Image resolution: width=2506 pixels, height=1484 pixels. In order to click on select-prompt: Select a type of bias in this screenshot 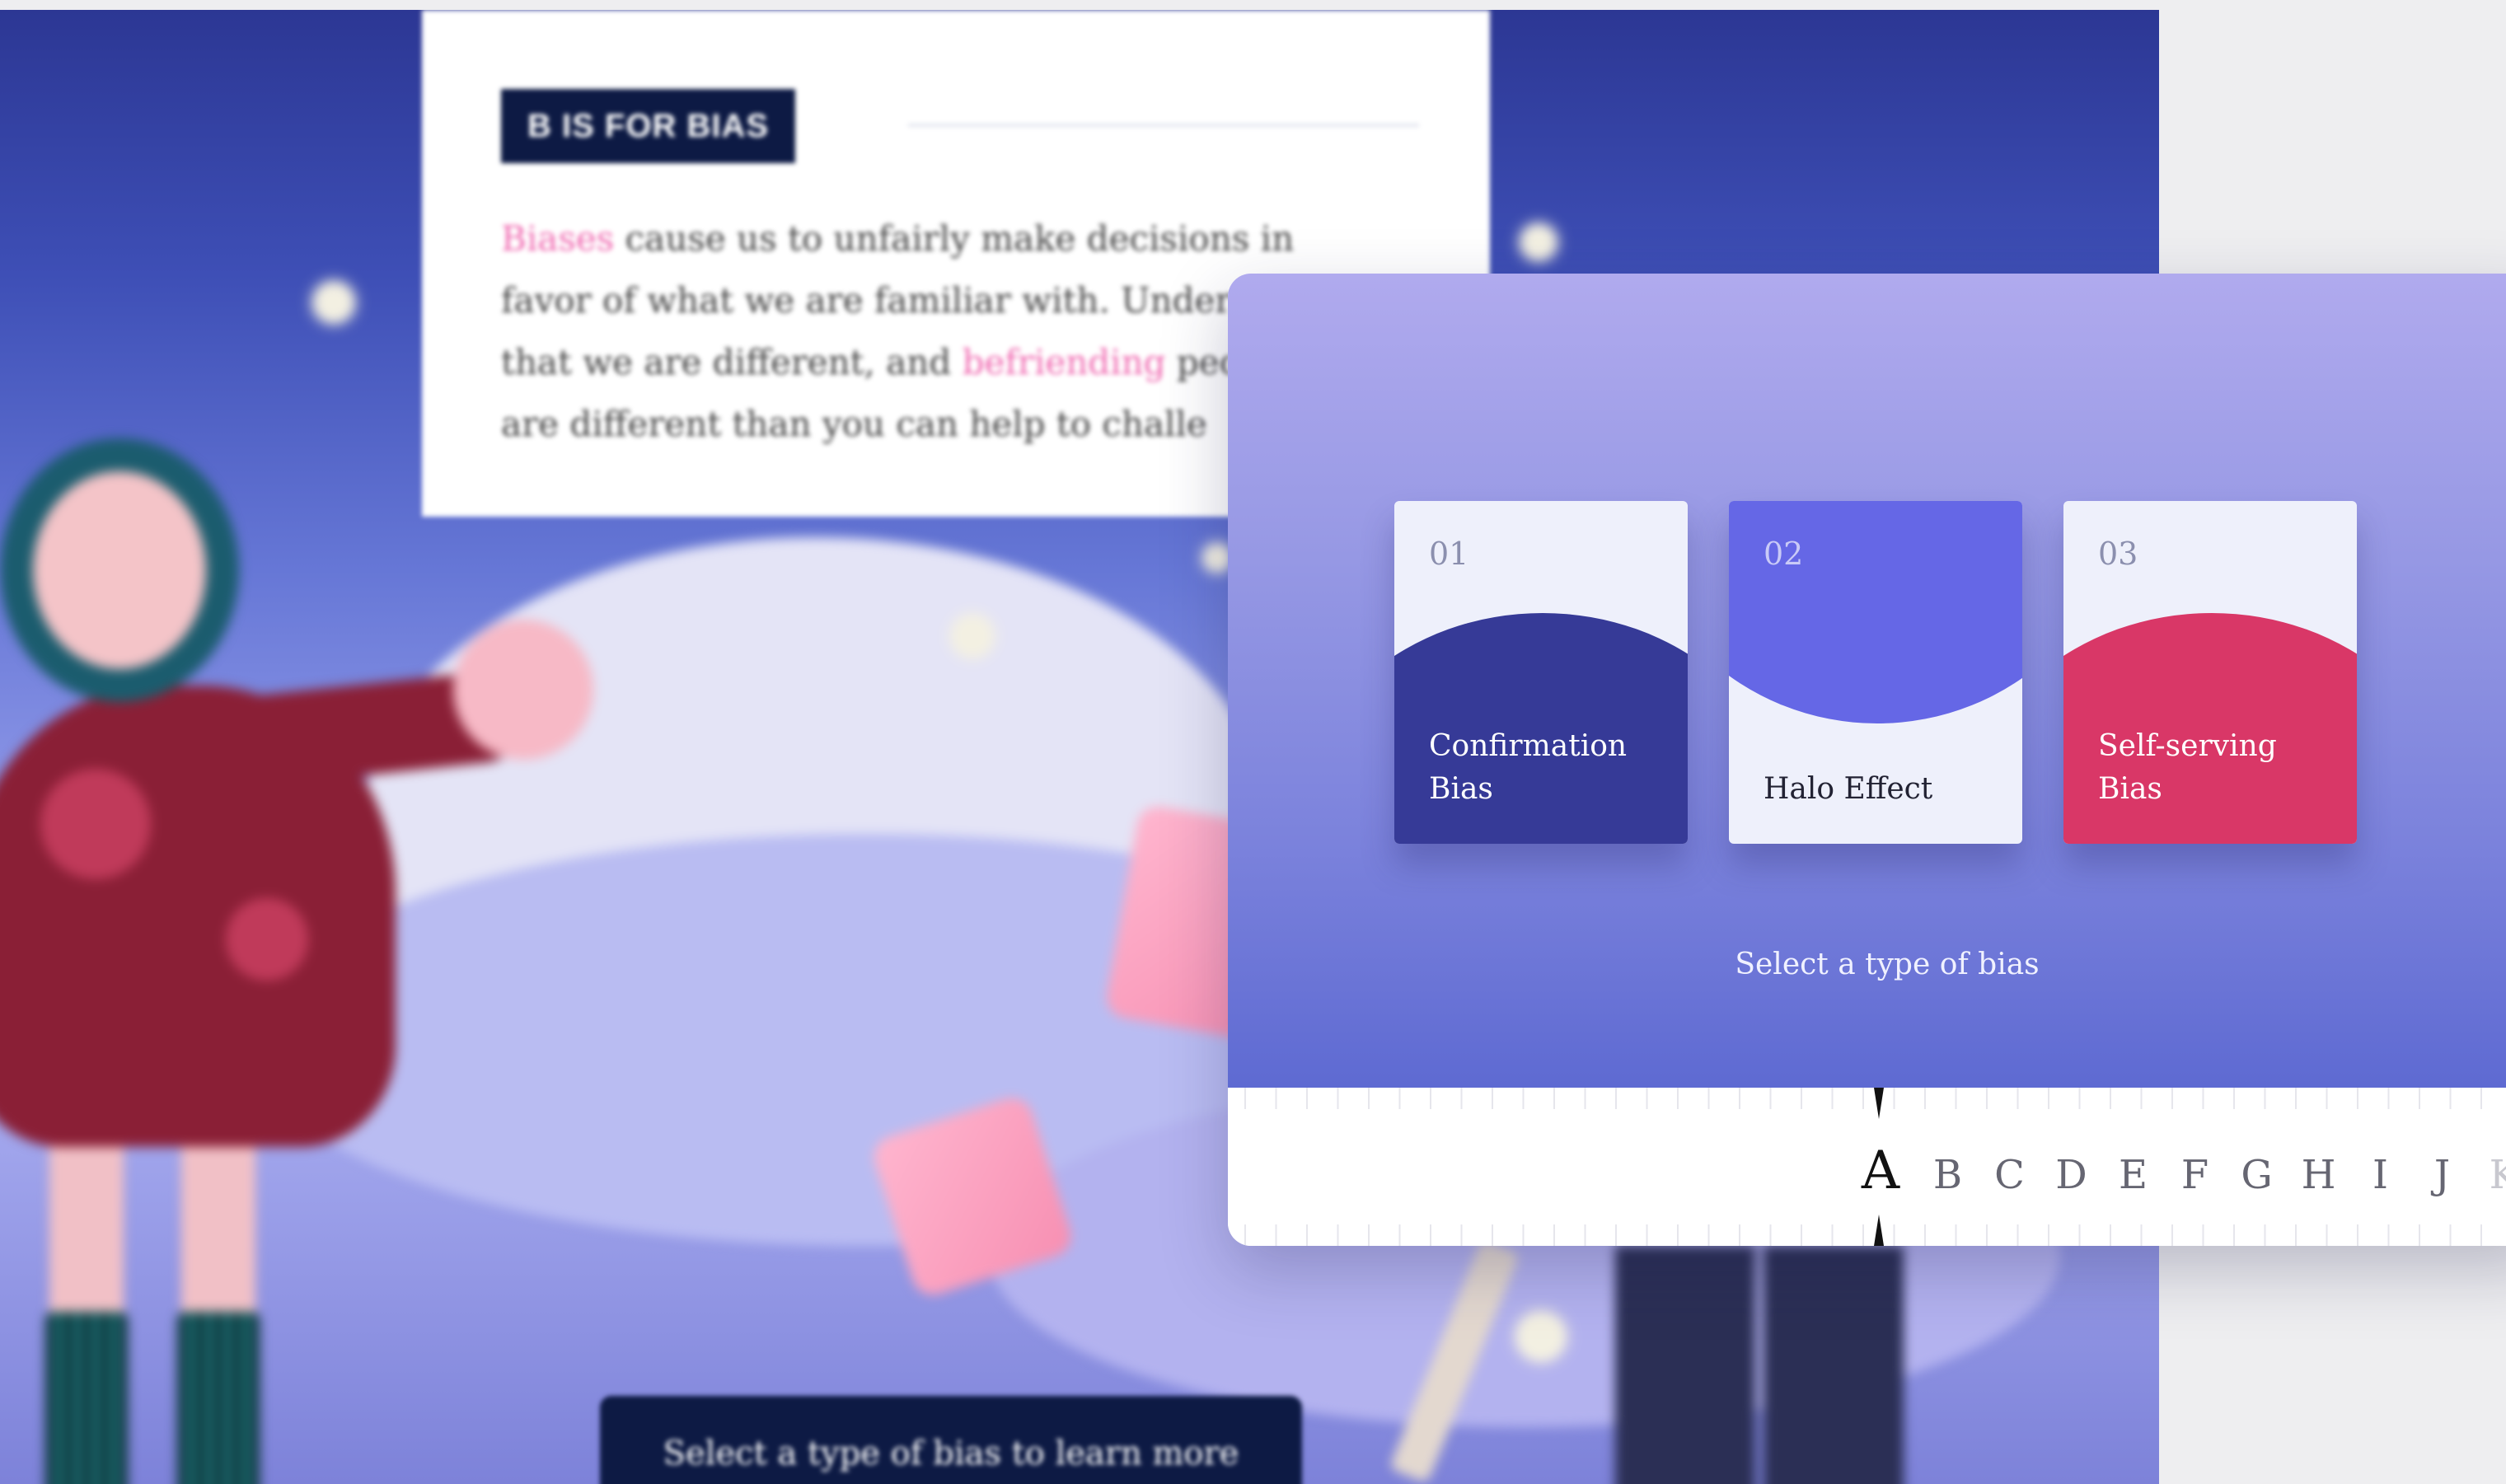, I will do `click(1887, 964)`.